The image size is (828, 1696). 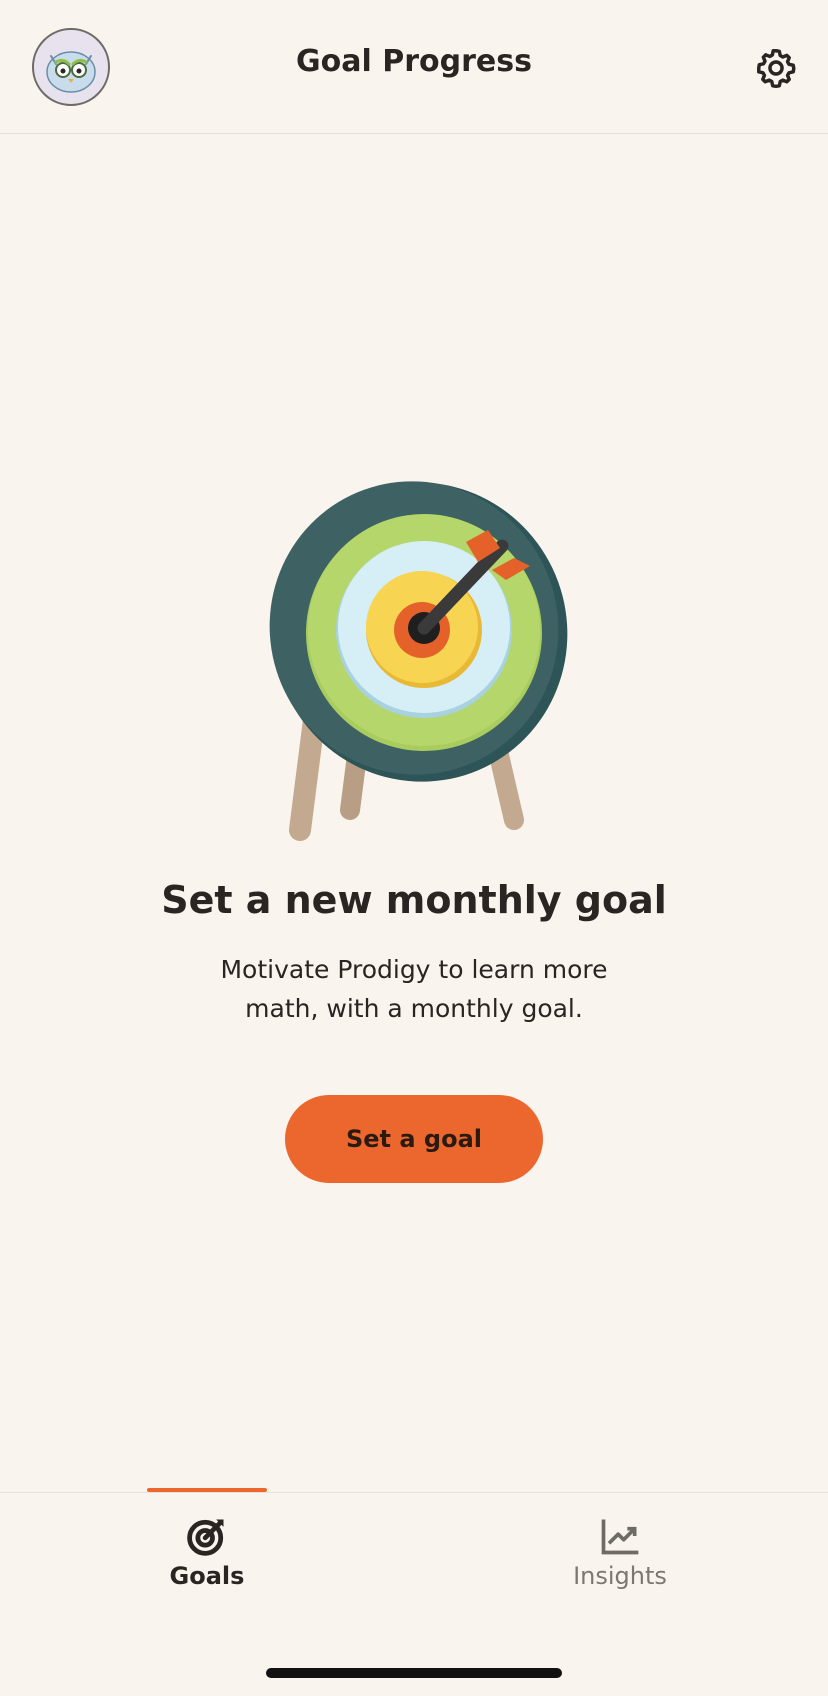 I want to click on settings-button, so click(x=776, y=68).